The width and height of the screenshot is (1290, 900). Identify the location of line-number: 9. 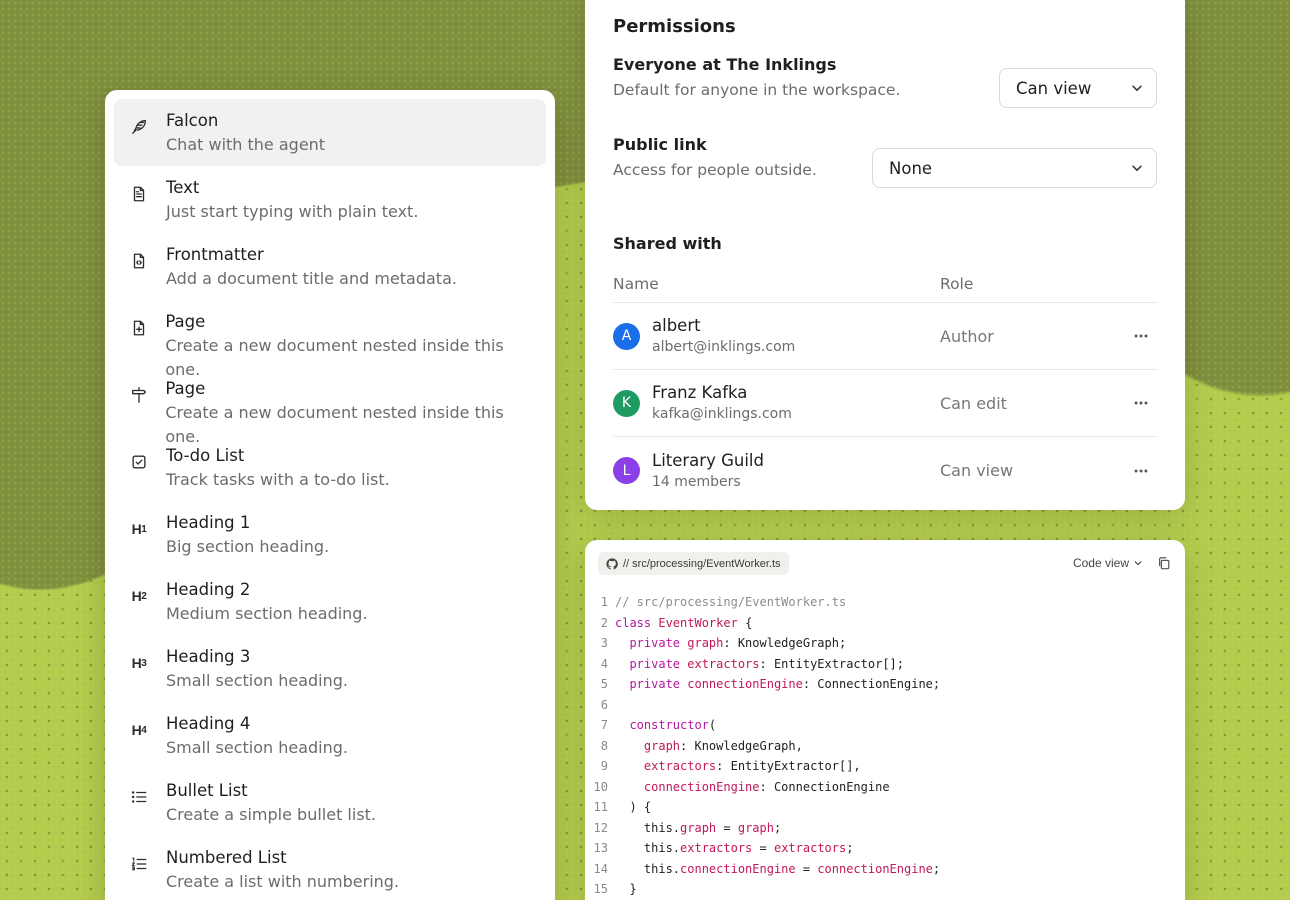
(604, 766).